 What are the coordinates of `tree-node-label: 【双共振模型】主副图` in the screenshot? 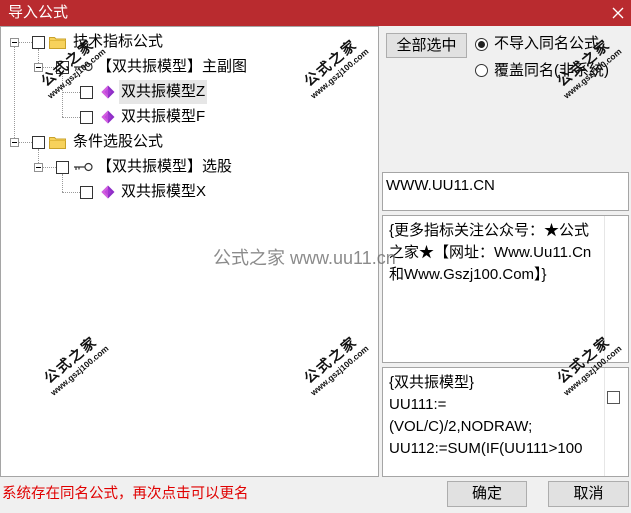 It's located at (172, 67).